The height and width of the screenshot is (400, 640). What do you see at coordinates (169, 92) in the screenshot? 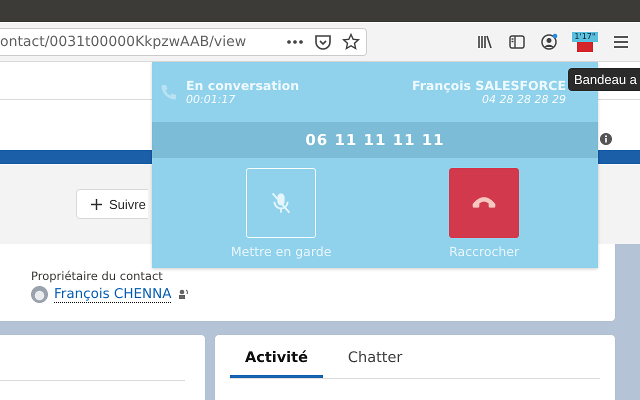
I see `phone-icon` at bounding box center [169, 92].